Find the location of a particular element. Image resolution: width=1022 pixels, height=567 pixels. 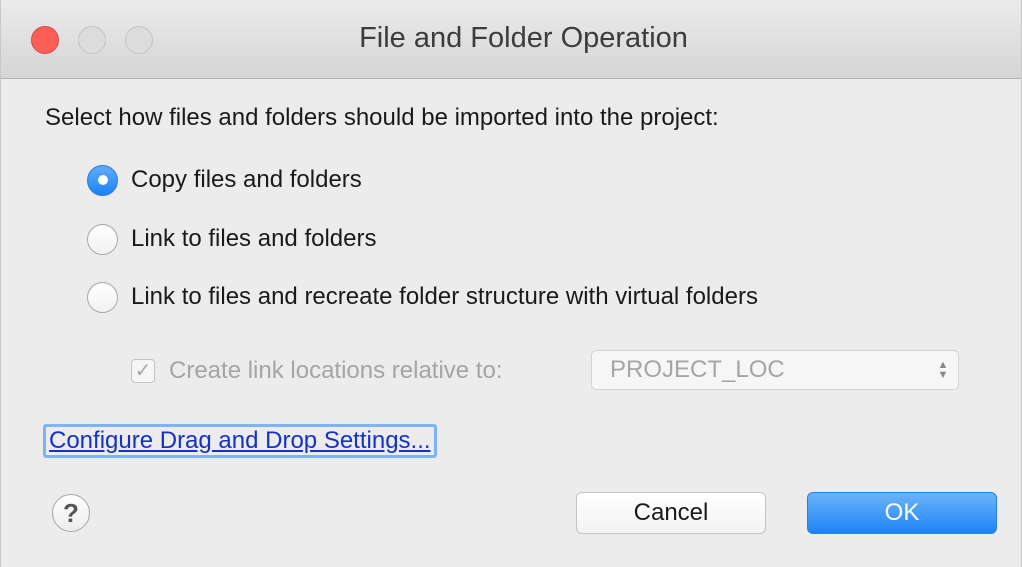

radio-selected-dot is located at coordinates (102, 180).